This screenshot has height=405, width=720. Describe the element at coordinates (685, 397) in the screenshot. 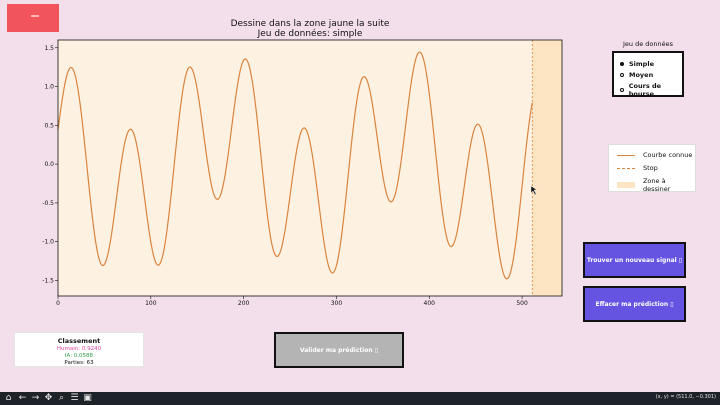

I see `cursor-coordinates: (x, y) = (511.0, −0.301)` at that location.